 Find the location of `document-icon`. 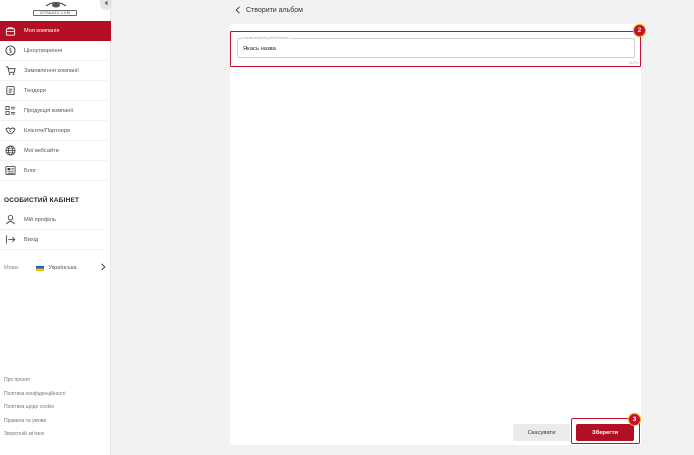

document-icon is located at coordinates (10, 91).